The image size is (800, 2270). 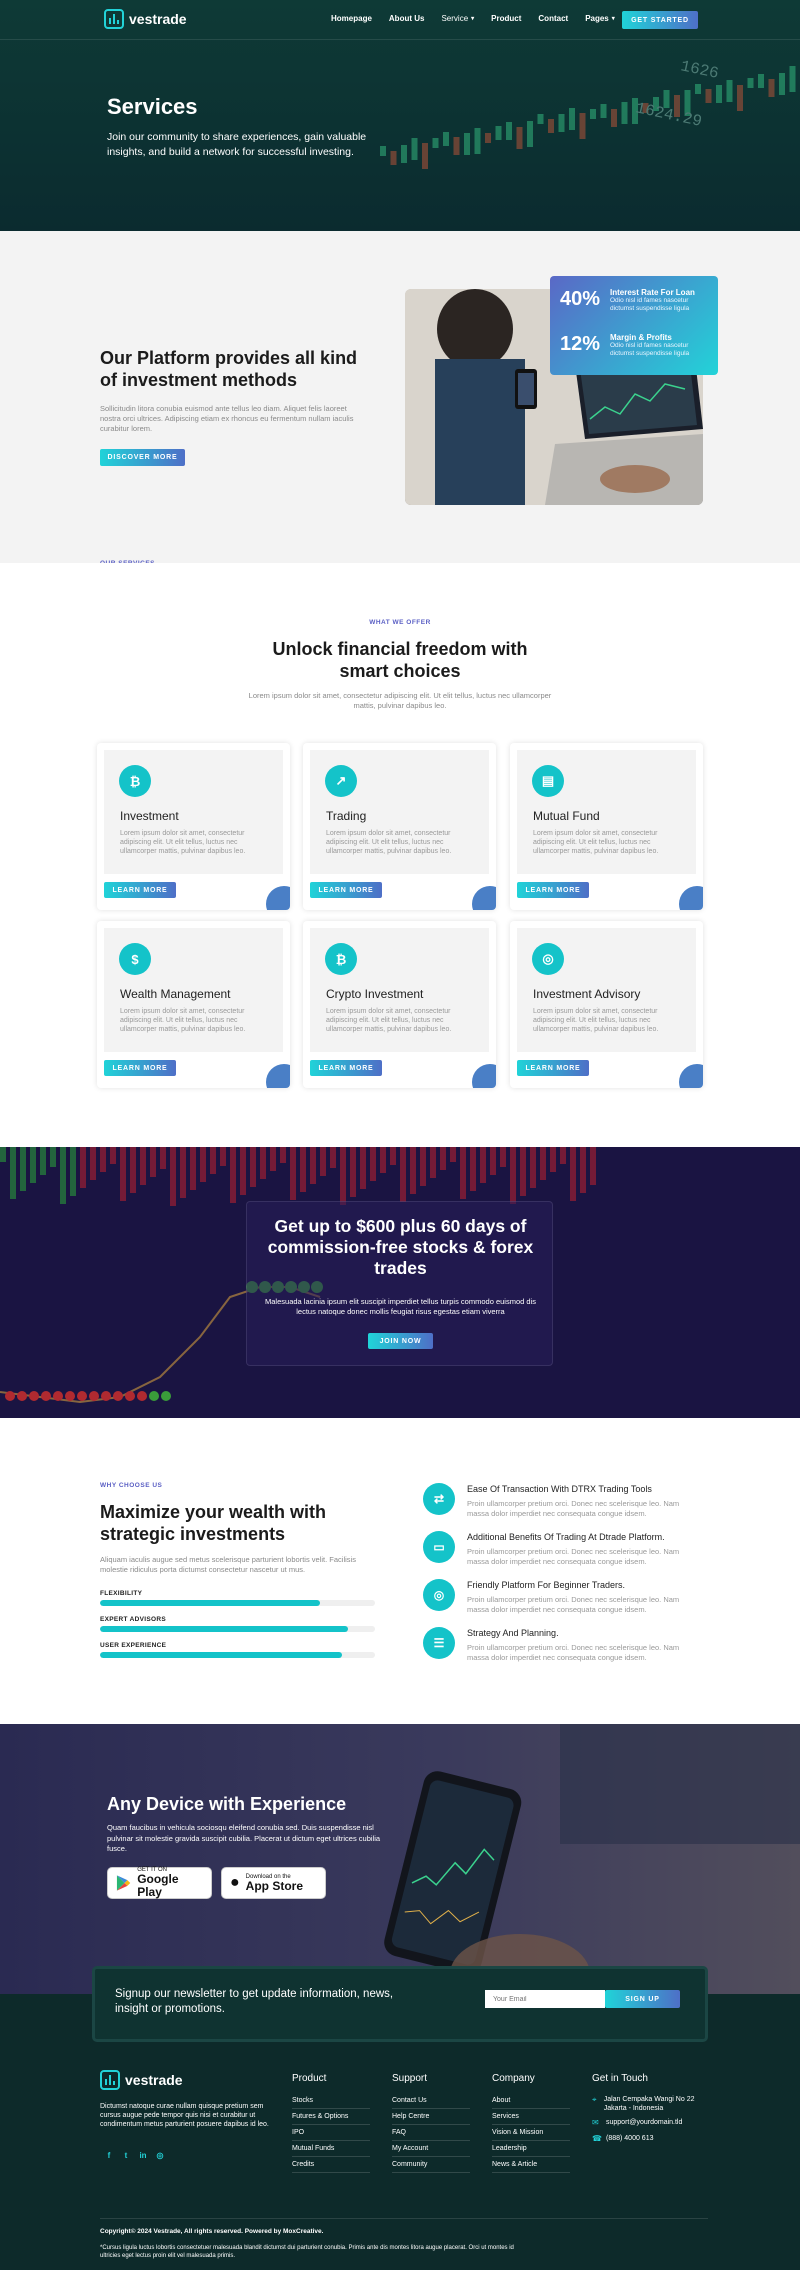 What do you see at coordinates (531, 2101) in the screenshot?
I see `footer-link: About` at bounding box center [531, 2101].